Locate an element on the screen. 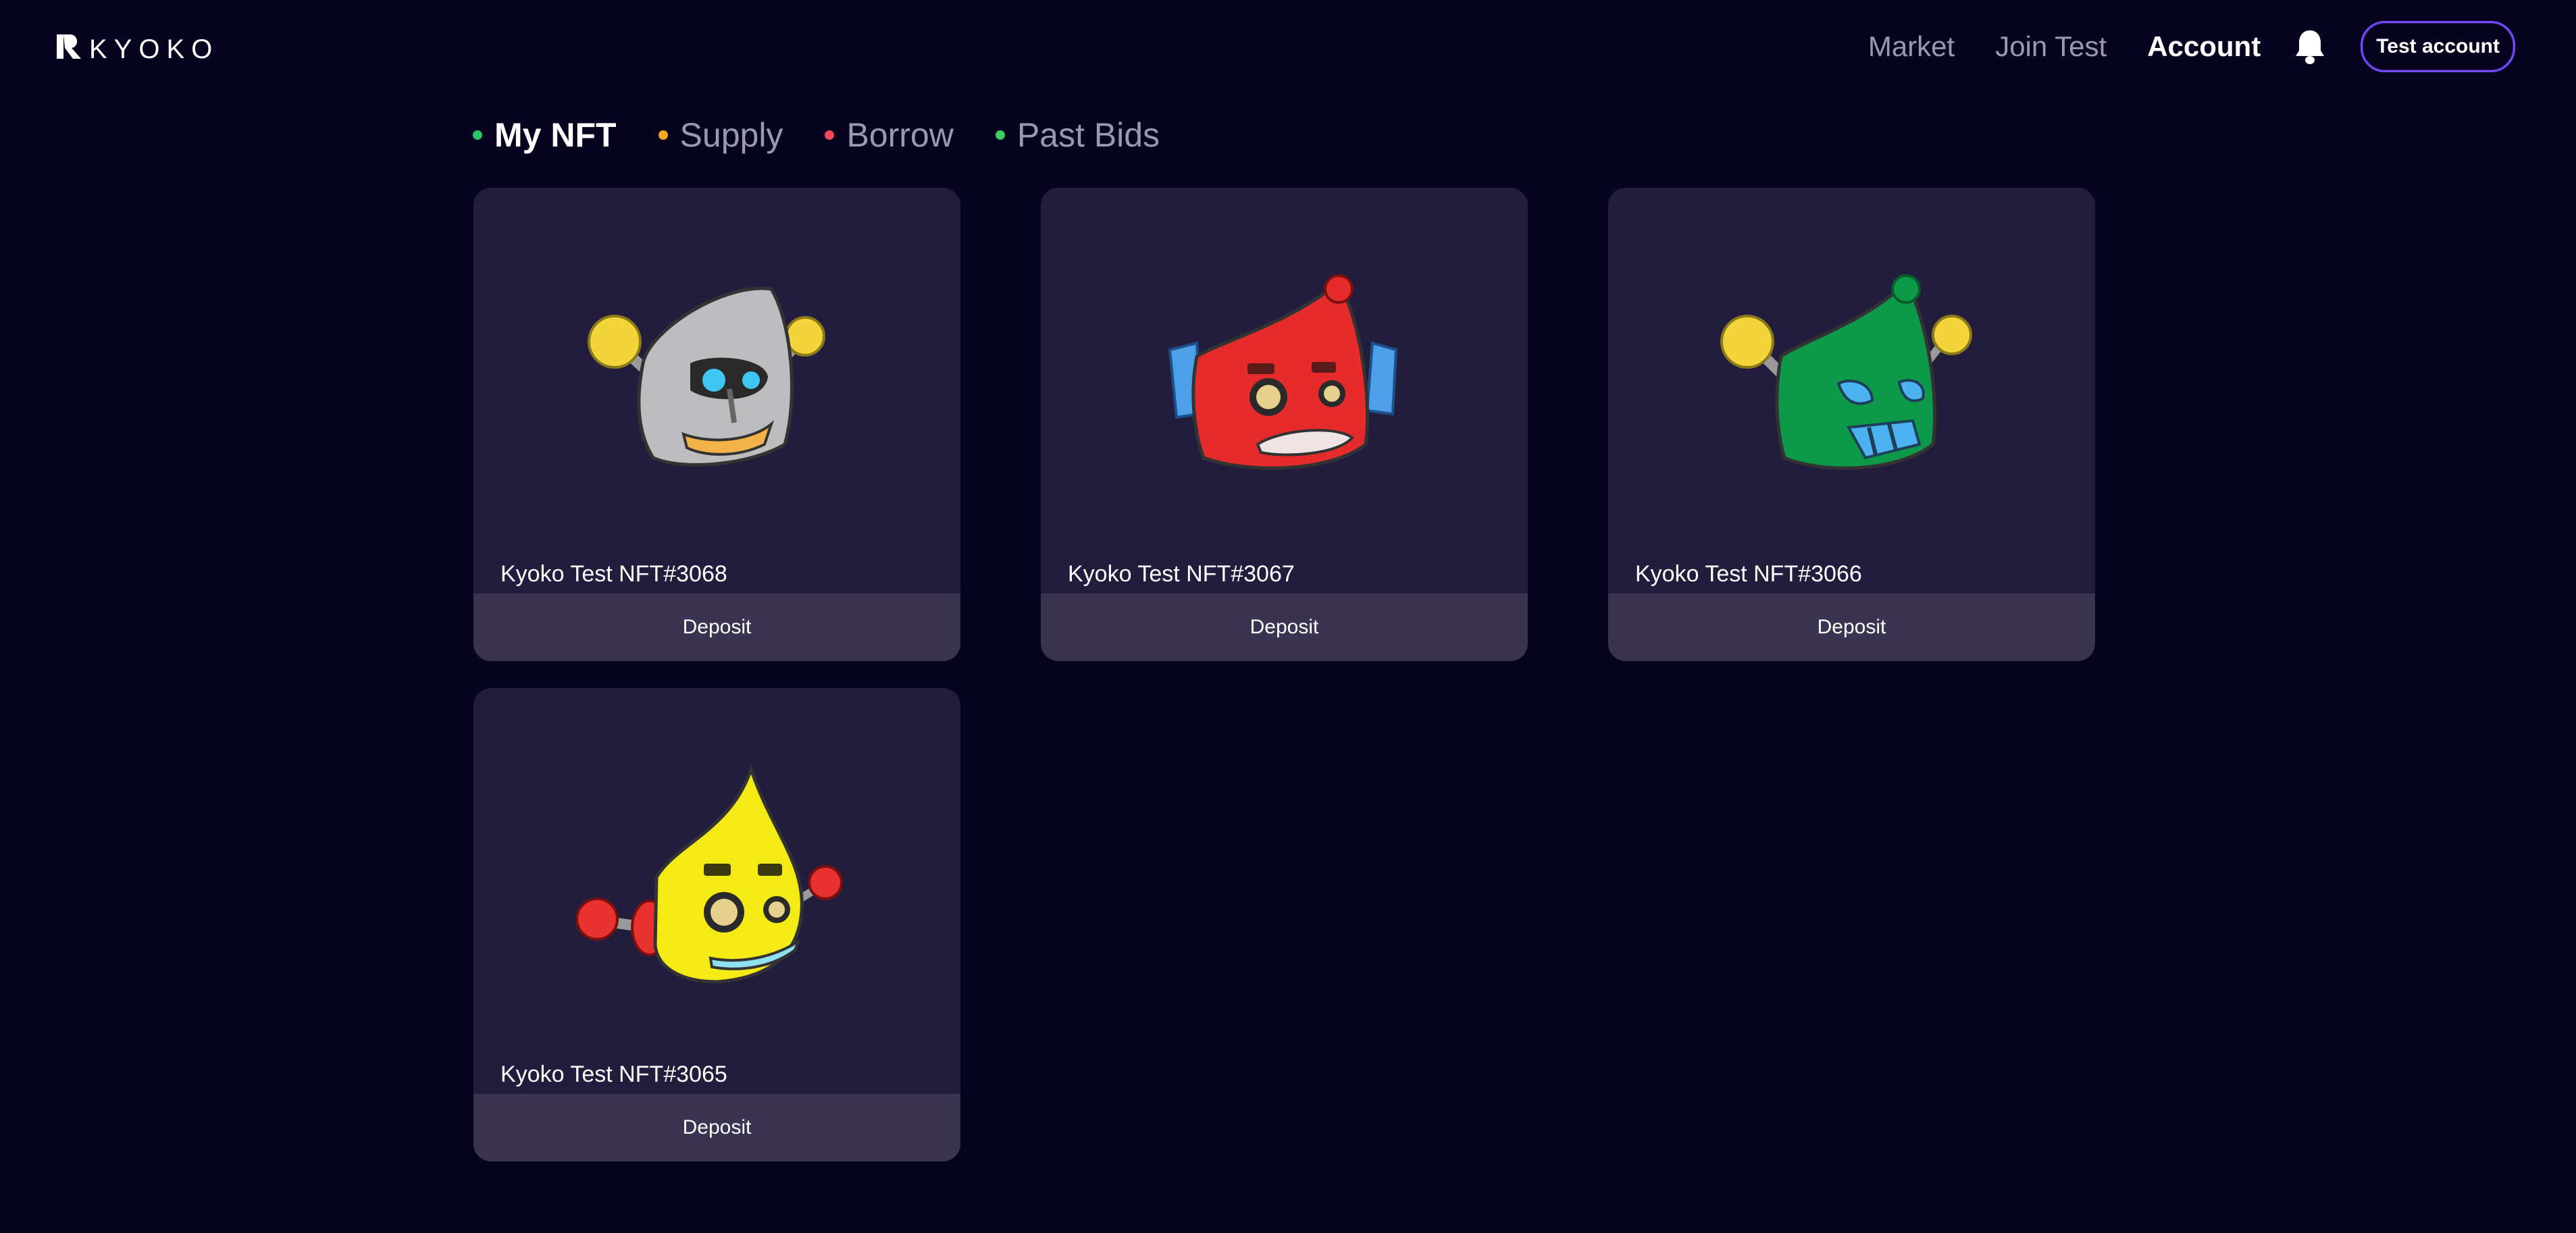 This screenshot has height=1233, width=2576. tab-label: Supply is located at coordinates (731, 135).